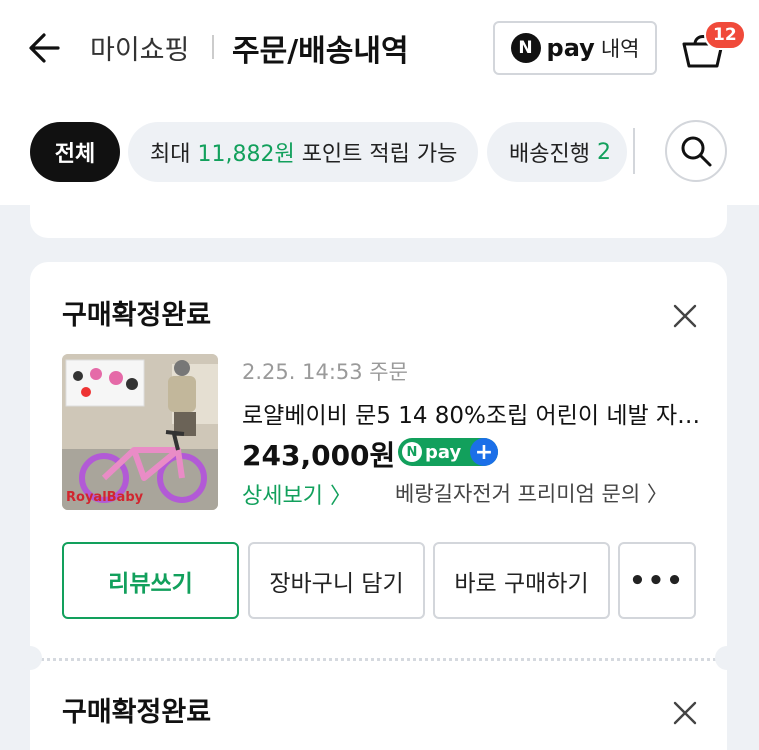 This screenshot has width=759, height=750. I want to click on plus-icon: +, so click(484, 452).